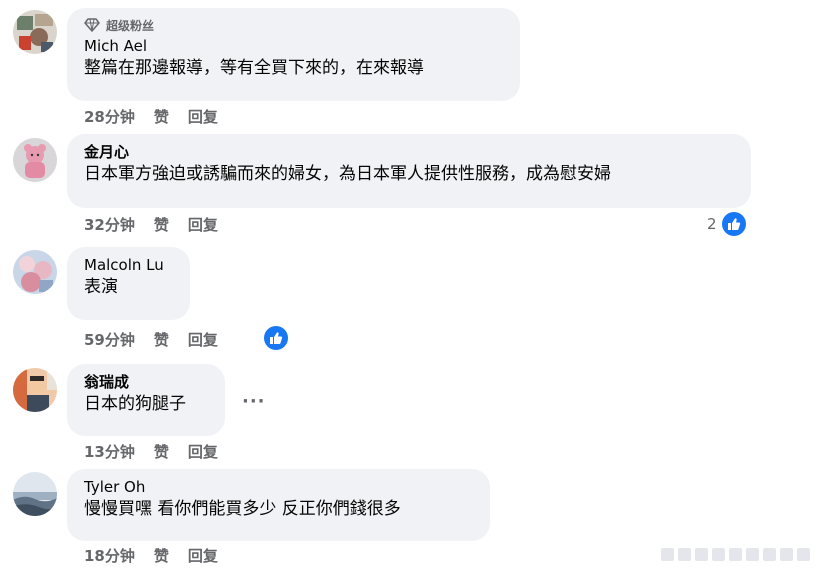 This screenshot has height=573, width=820. I want to click on comment-actions: 13分钟 赞 回复, so click(160, 451).